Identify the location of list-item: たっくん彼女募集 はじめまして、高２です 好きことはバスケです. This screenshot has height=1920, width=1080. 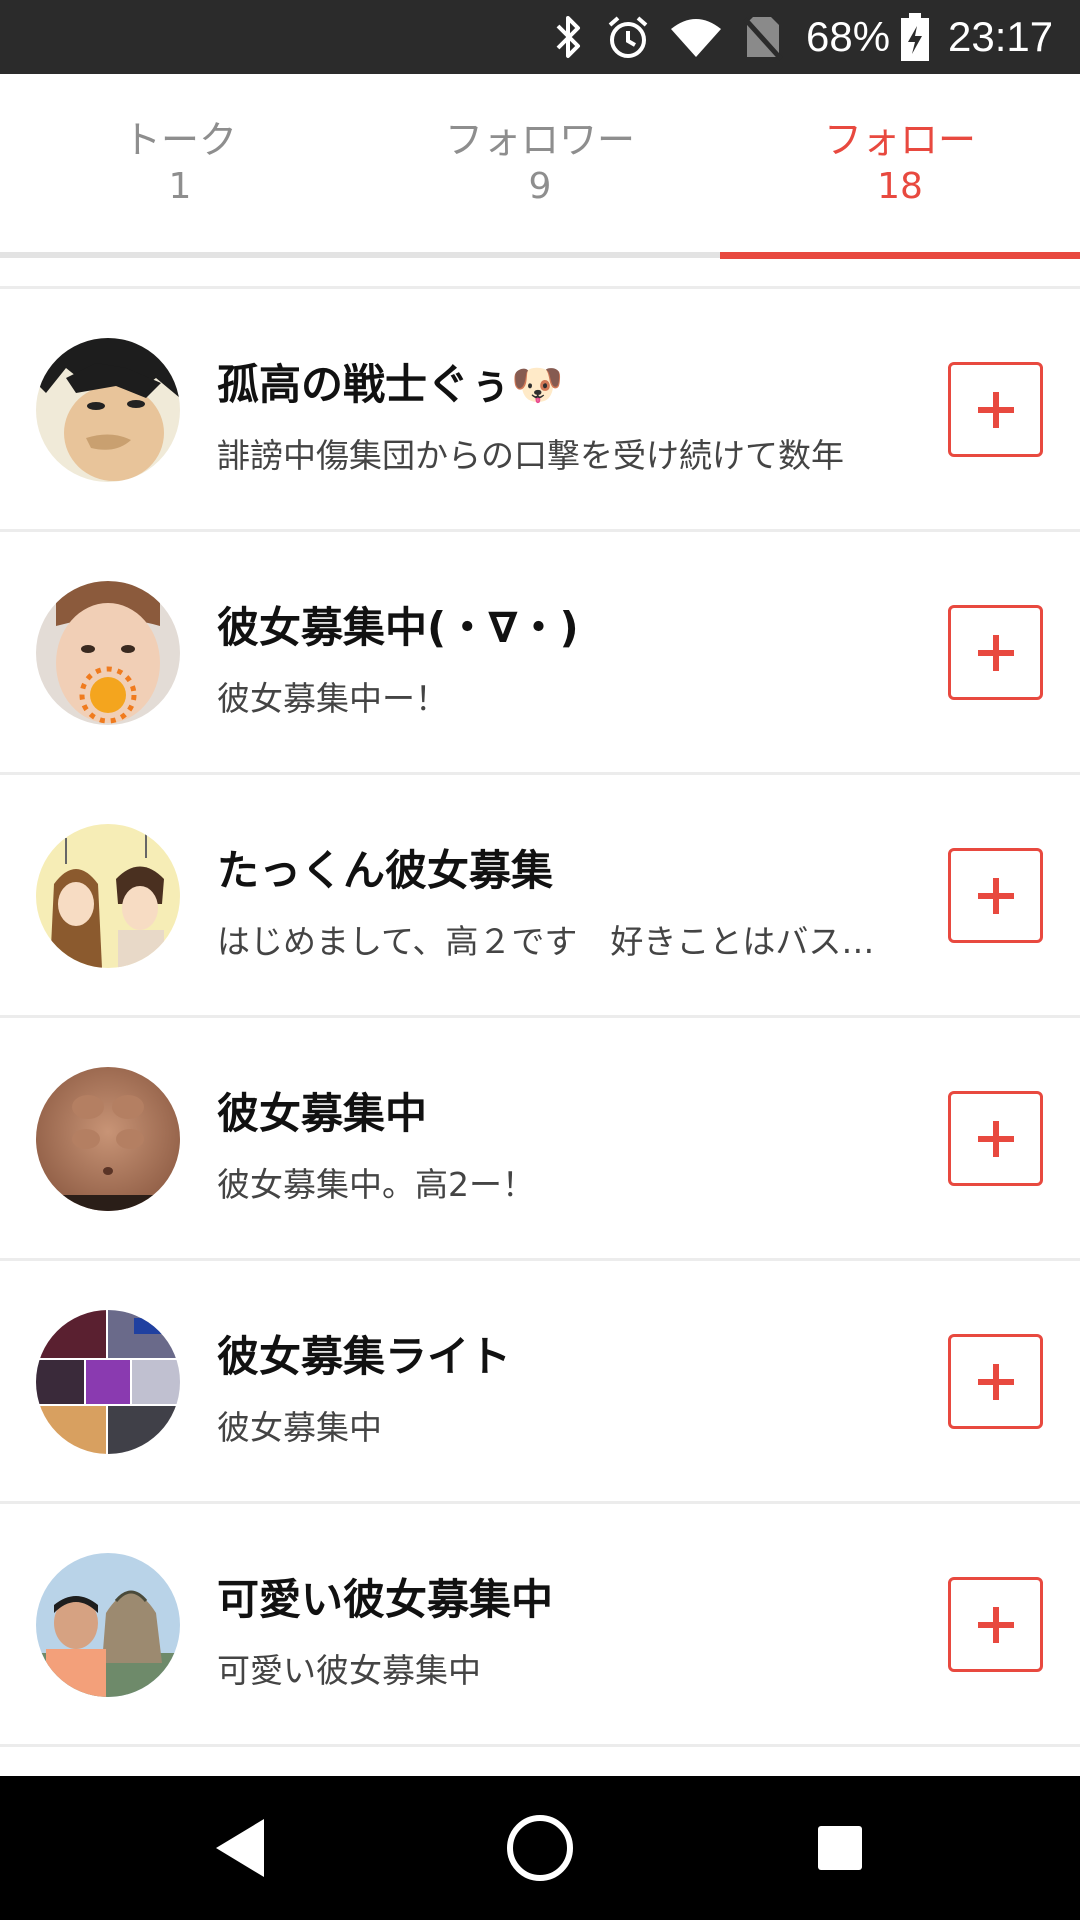
(540, 896).